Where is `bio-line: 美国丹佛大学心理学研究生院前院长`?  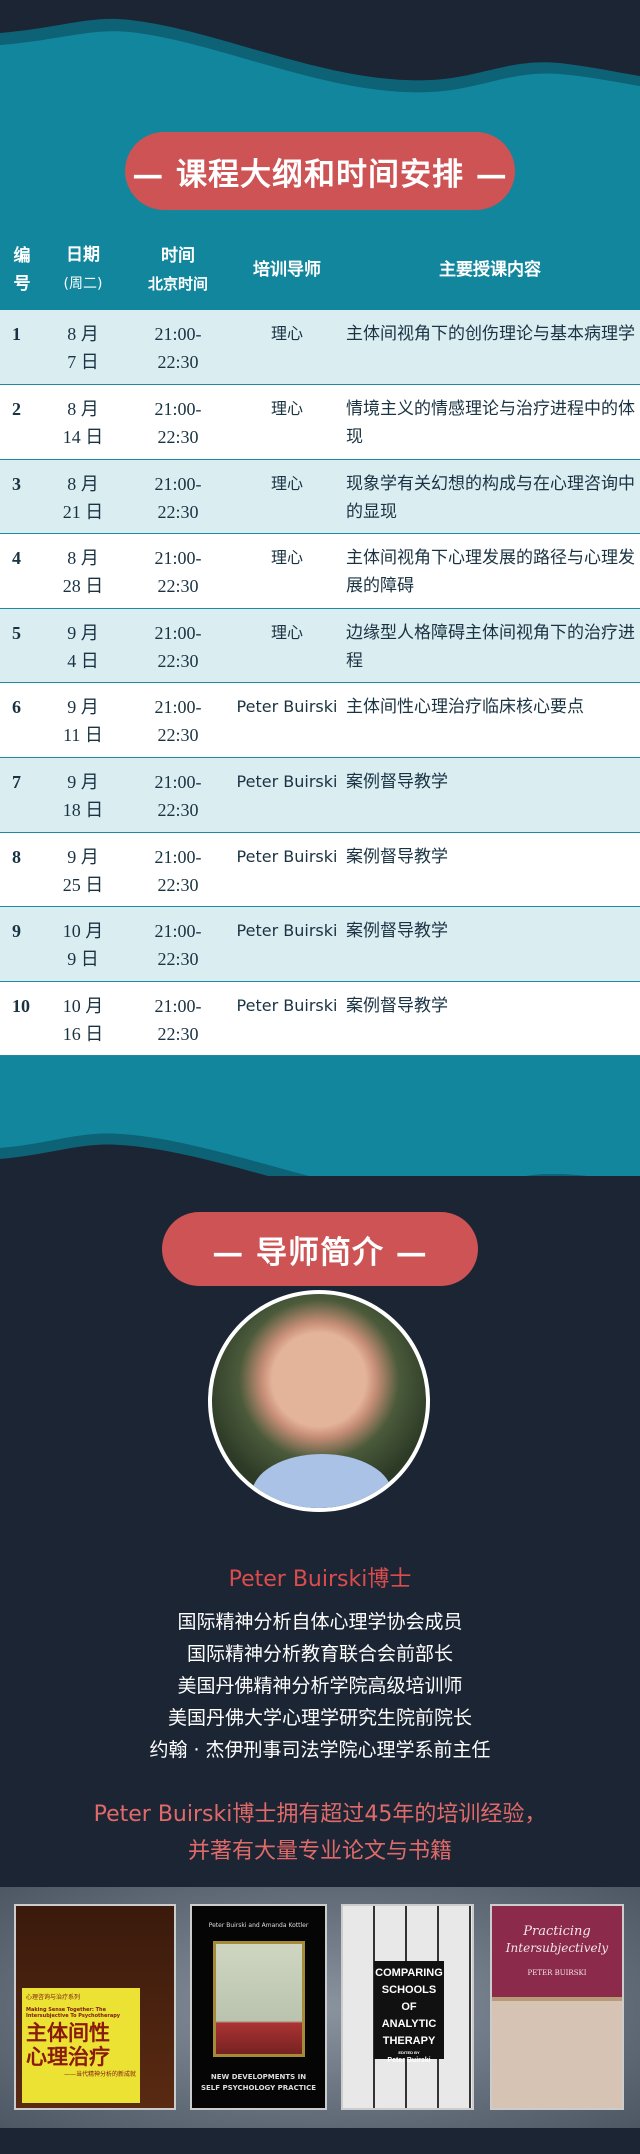 bio-line: 美国丹佛大学心理学研究生院前院长 is located at coordinates (319, 1718).